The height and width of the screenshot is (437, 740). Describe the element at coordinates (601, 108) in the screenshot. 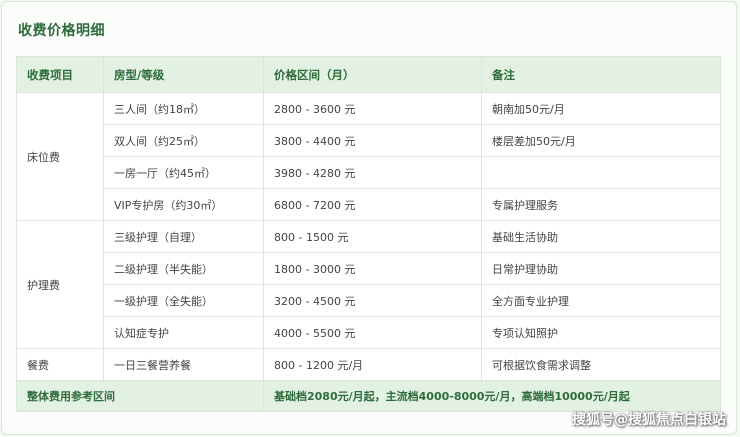

I see `cell-note: 朝南加50元/月` at that location.